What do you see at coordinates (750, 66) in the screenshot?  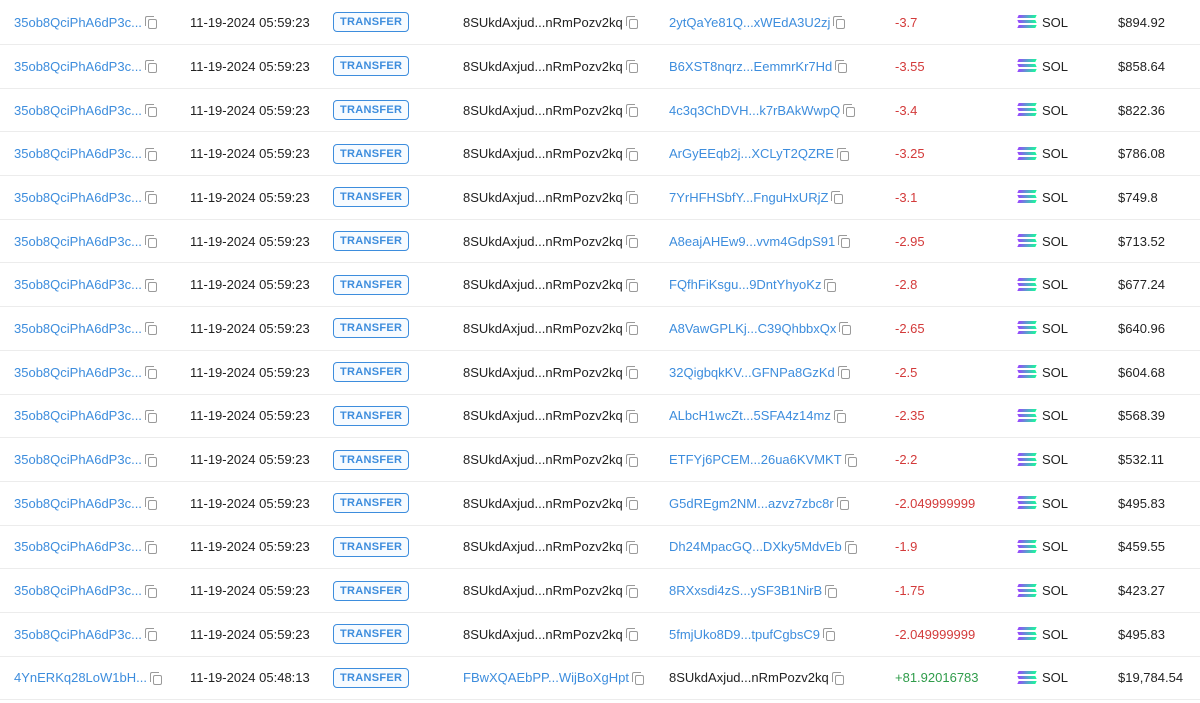 I see `to-address: B6XST8nqrz...EemmrKr7Hd` at bounding box center [750, 66].